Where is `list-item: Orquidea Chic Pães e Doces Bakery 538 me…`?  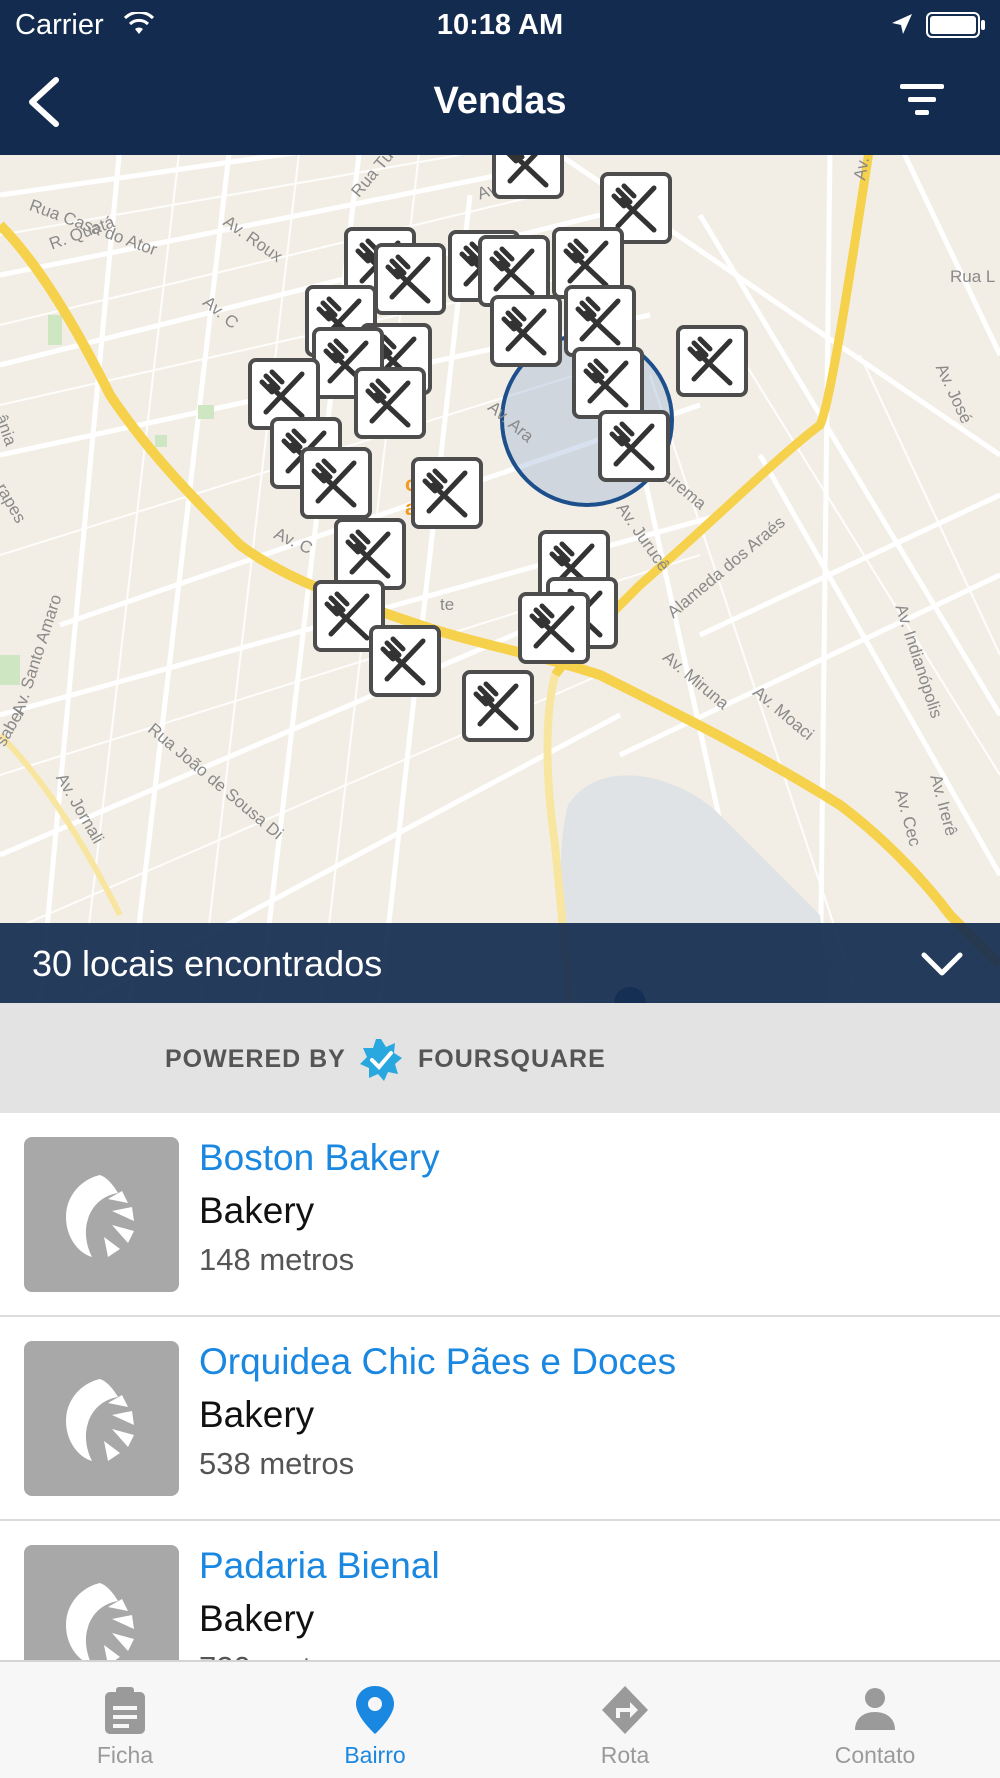
list-item: Orquidea Chic Pães e Doces Bakery 538 me… is located at coordinates (500, 1419).